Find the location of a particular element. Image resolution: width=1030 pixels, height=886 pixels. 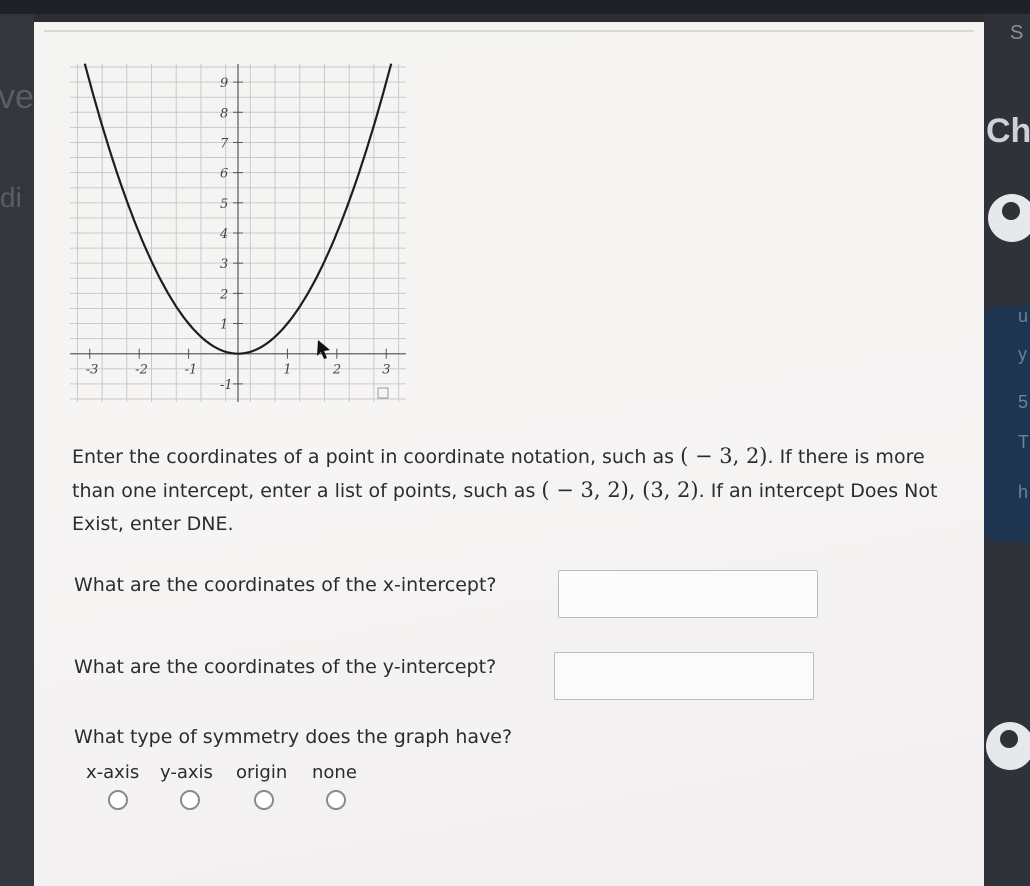

y-tick-label: 9 is located at coordinates (224, 83).